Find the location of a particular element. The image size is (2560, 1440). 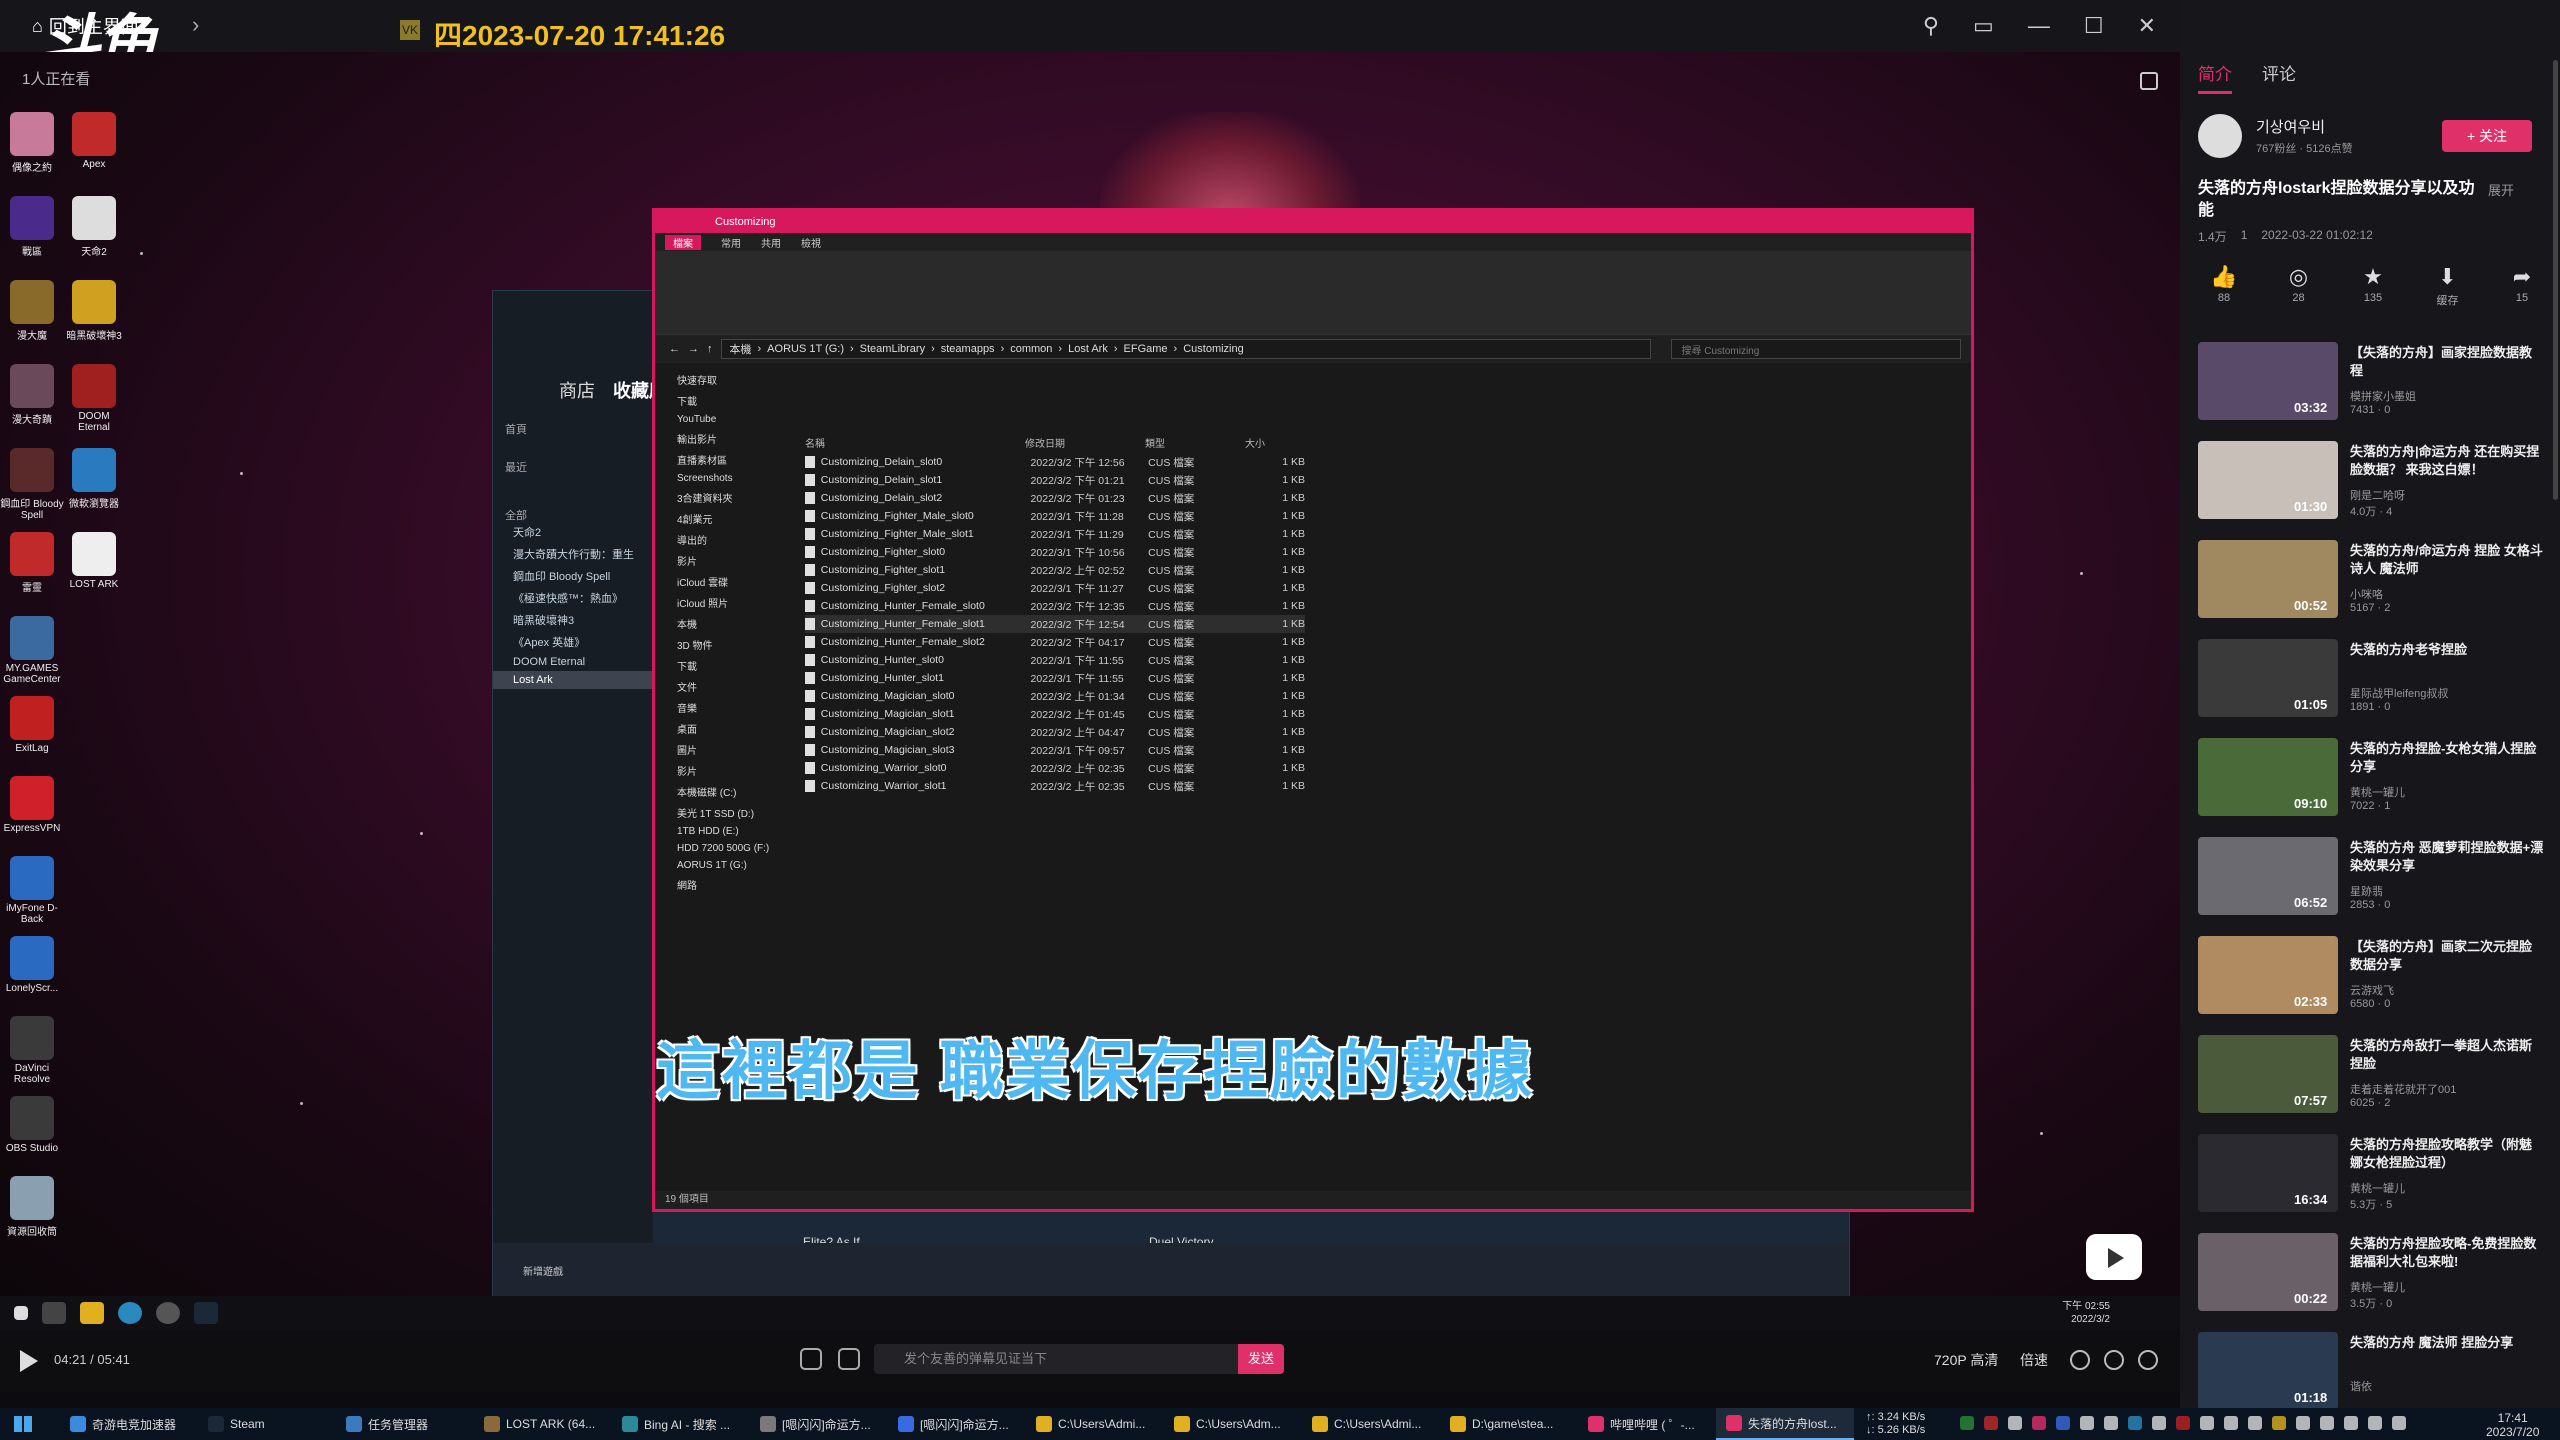

recommended-uploader: 刚是二哈呀 is located at coordinates (2377, 495).